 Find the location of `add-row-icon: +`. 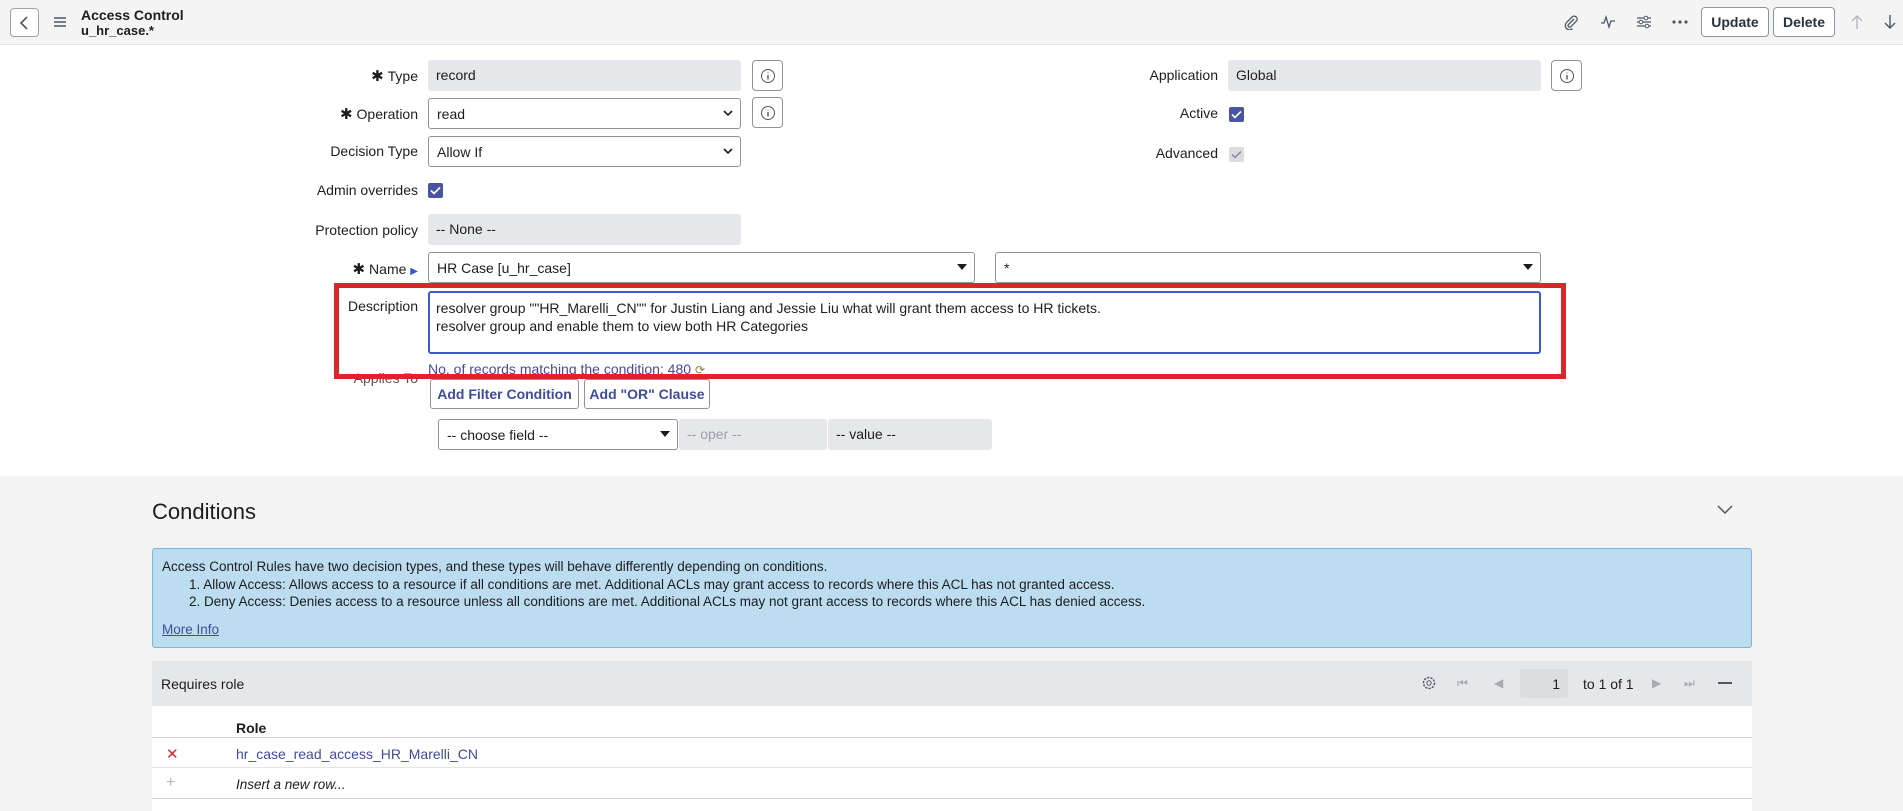

add-row-icon: + is located at coordinates (170, 783).